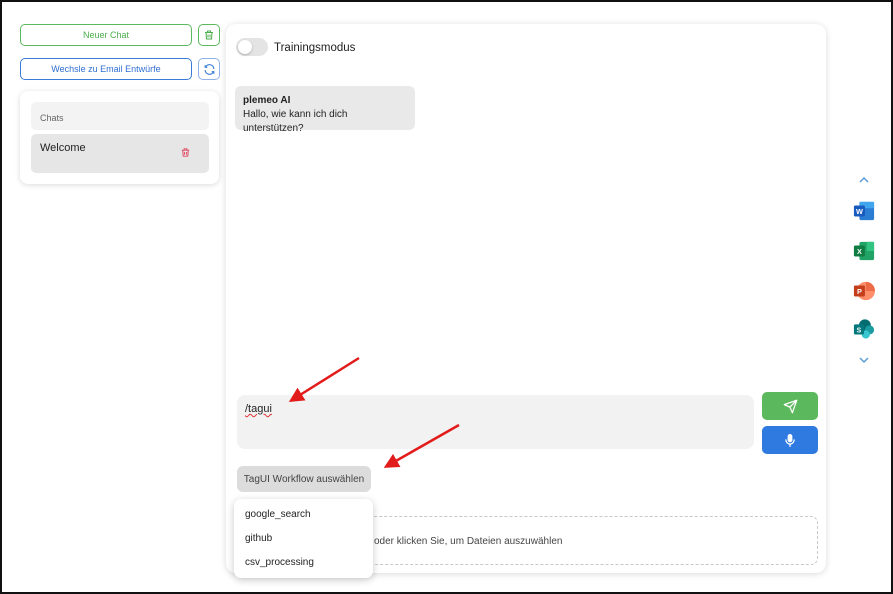  Describe the element at coordinates (859, 211) in the screenshot. I see `svg-text: W` at that location.